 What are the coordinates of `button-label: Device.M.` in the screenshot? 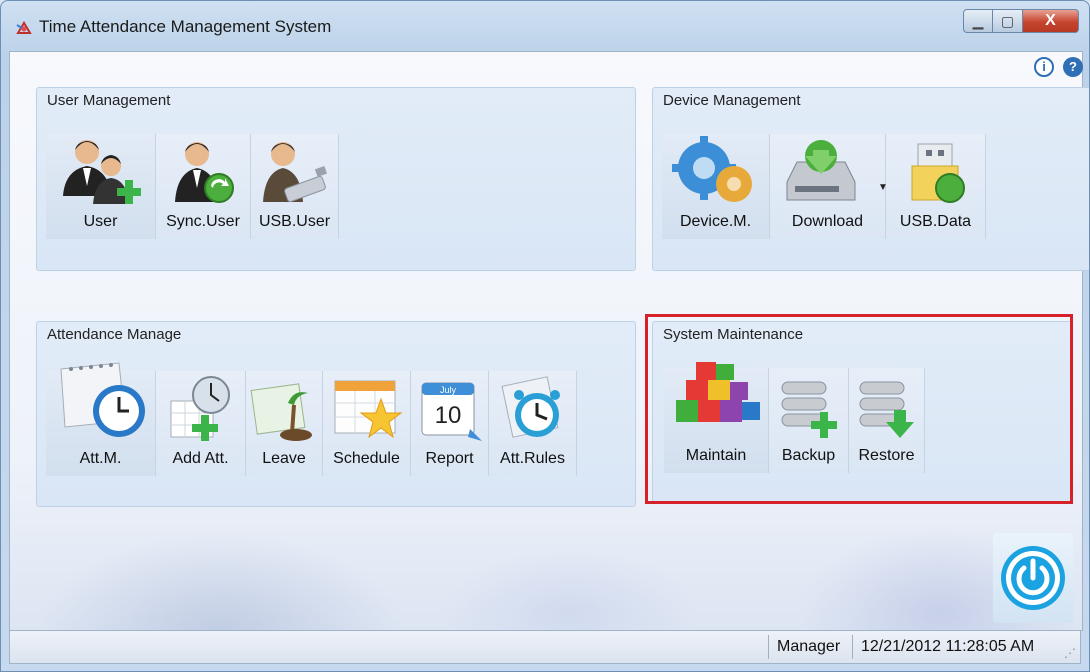 It's located at (715, 221).